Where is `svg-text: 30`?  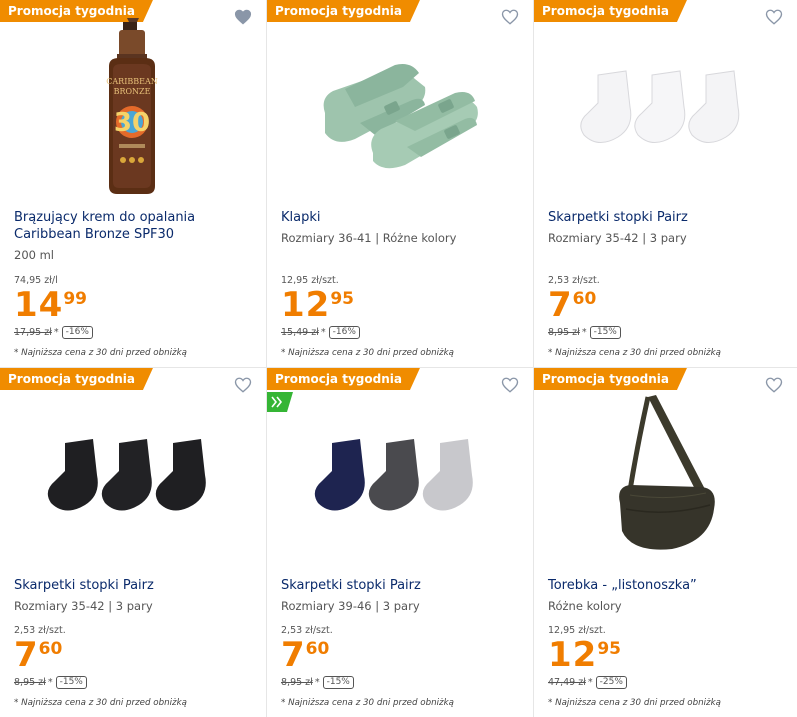
svg-text: 30 is located at coordinates (132, 123).